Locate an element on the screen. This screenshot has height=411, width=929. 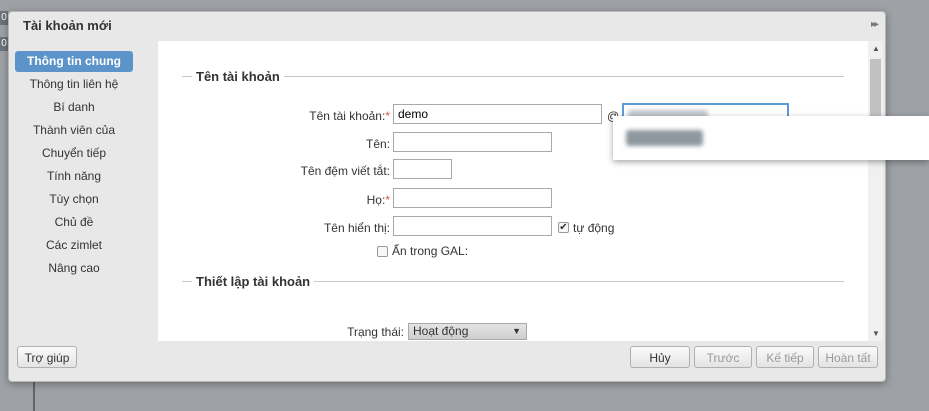
previous-button: Trước is located at coordinates (723, 357).